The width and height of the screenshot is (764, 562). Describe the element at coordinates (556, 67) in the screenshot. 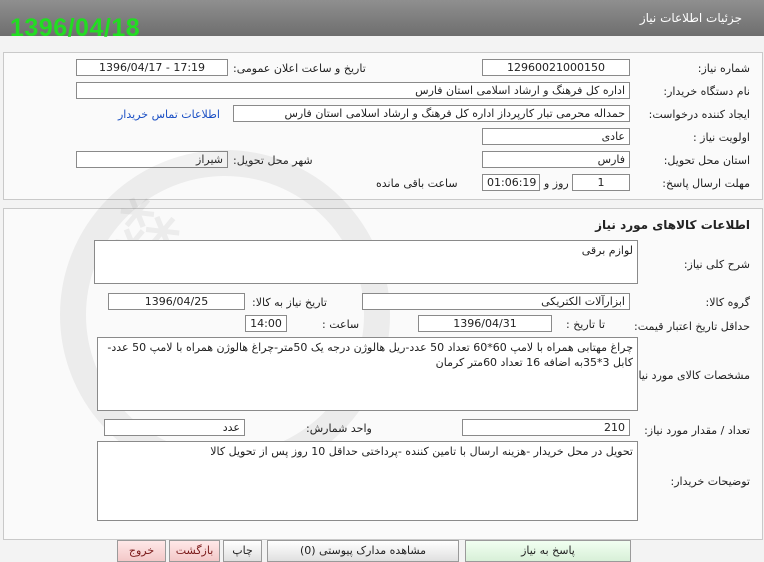

I see `need-number-field: 1296002100015‎0` at that location.